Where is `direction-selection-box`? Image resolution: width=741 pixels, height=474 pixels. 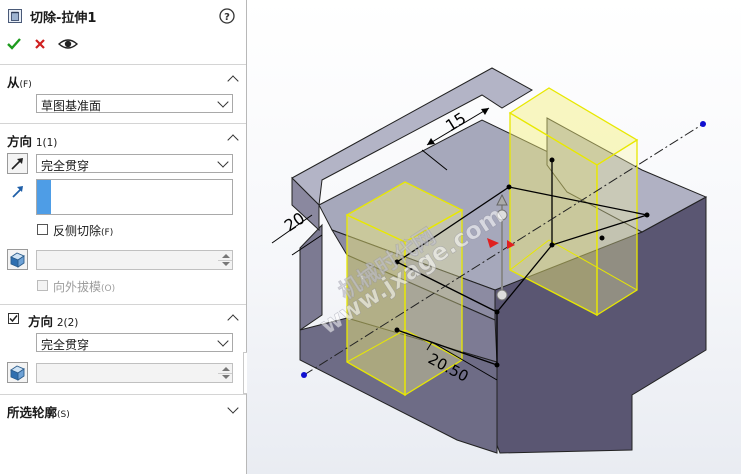 direction-selection-box is located at coordinates (134, 197).